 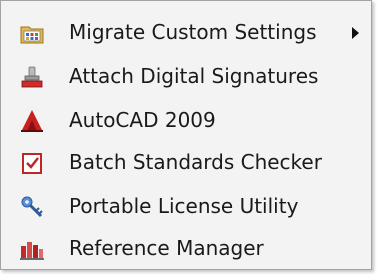 I want to click on menu-item-reference-manager: Reference Manager, so click(x=186, y=249).